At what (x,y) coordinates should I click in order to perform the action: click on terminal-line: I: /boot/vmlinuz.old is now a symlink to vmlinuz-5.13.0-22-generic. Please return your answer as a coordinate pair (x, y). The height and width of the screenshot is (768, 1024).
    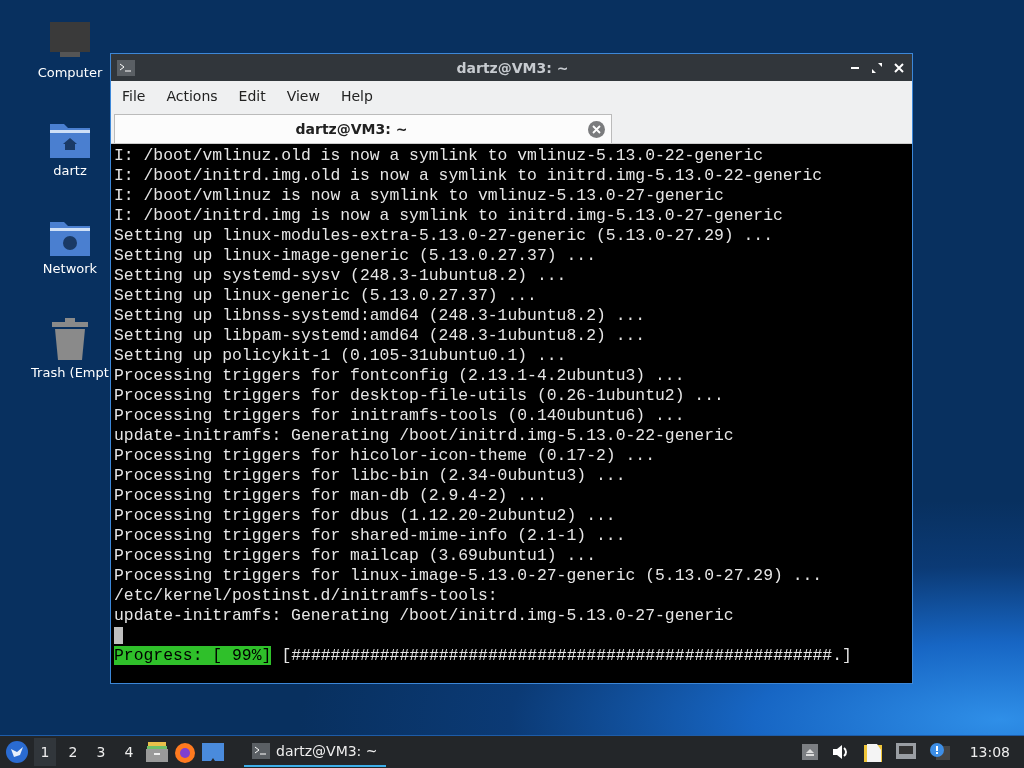
    Looking at the image, I should click on (439, 155).